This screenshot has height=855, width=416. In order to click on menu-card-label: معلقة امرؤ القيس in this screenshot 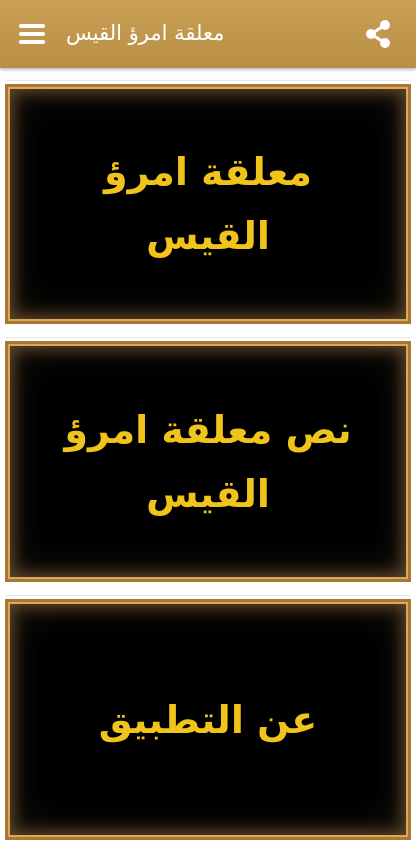, I will do `click(208, 204)`.